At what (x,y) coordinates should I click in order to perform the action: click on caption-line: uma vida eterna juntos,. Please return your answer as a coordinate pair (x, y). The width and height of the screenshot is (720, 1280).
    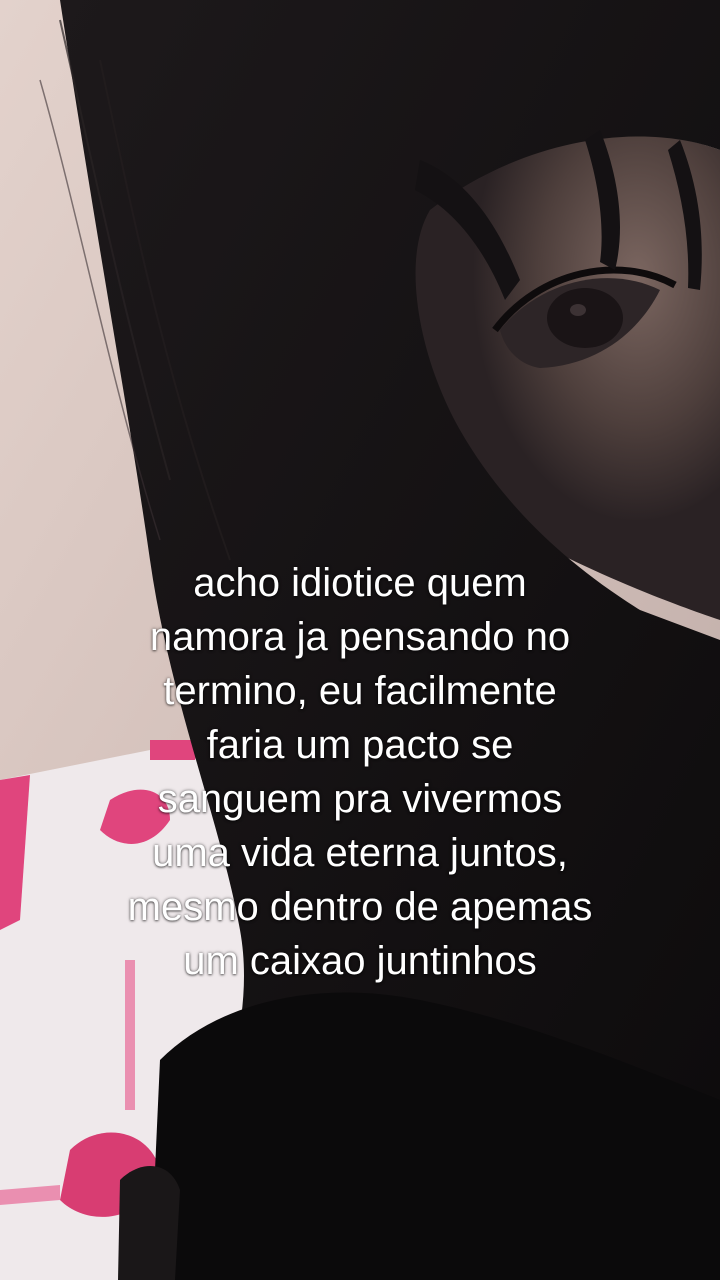
    Looking at the image, I should click on (360, 853).